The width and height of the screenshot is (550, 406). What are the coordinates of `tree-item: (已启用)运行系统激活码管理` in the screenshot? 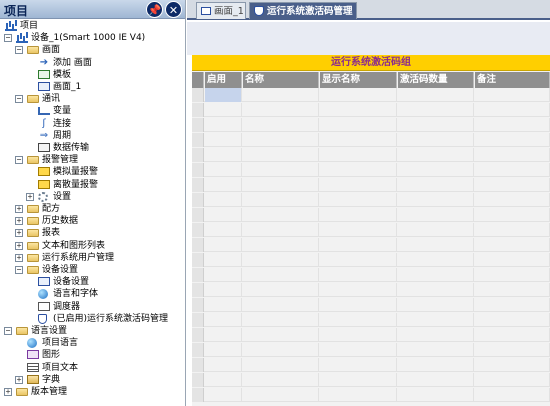 It's located at (92, 319).